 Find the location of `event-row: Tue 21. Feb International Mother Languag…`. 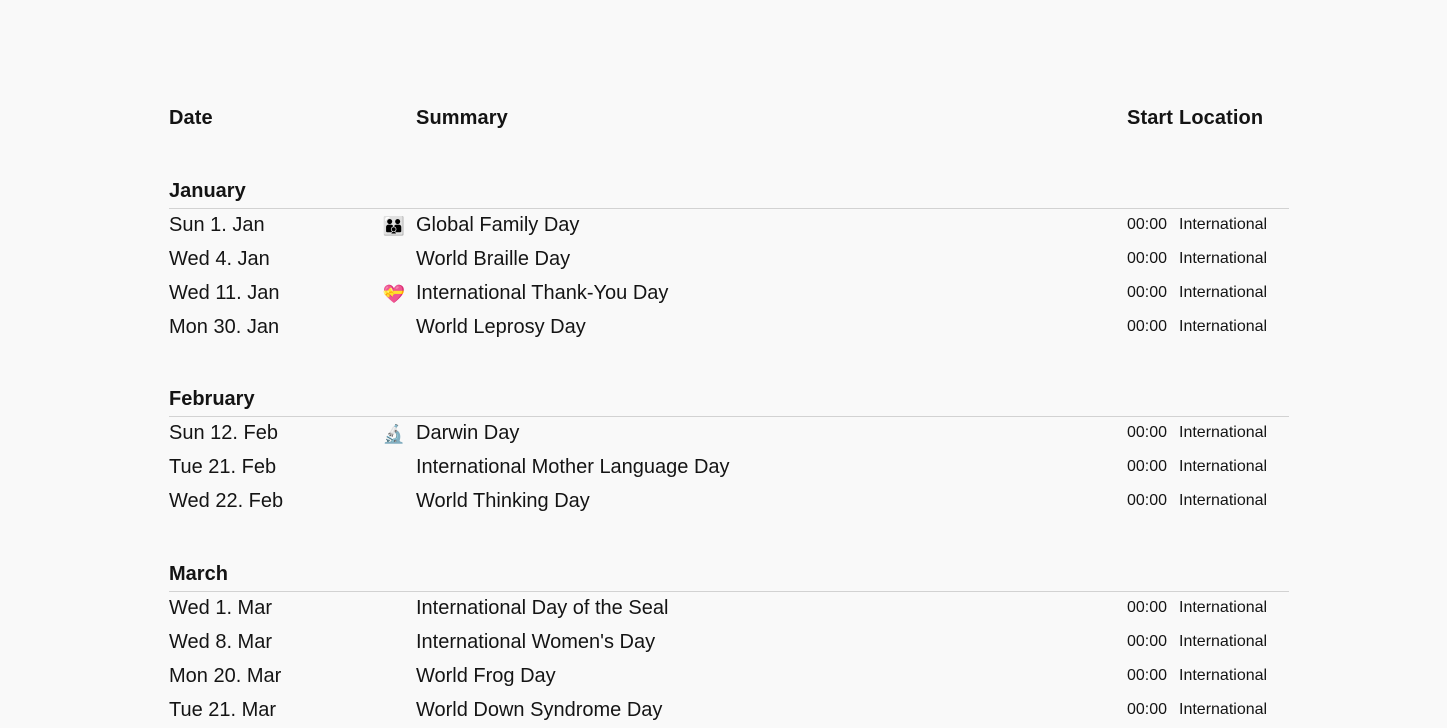

event-row: Tue 21. Feb International Mother Languag… is located at coordinates (729, 468).